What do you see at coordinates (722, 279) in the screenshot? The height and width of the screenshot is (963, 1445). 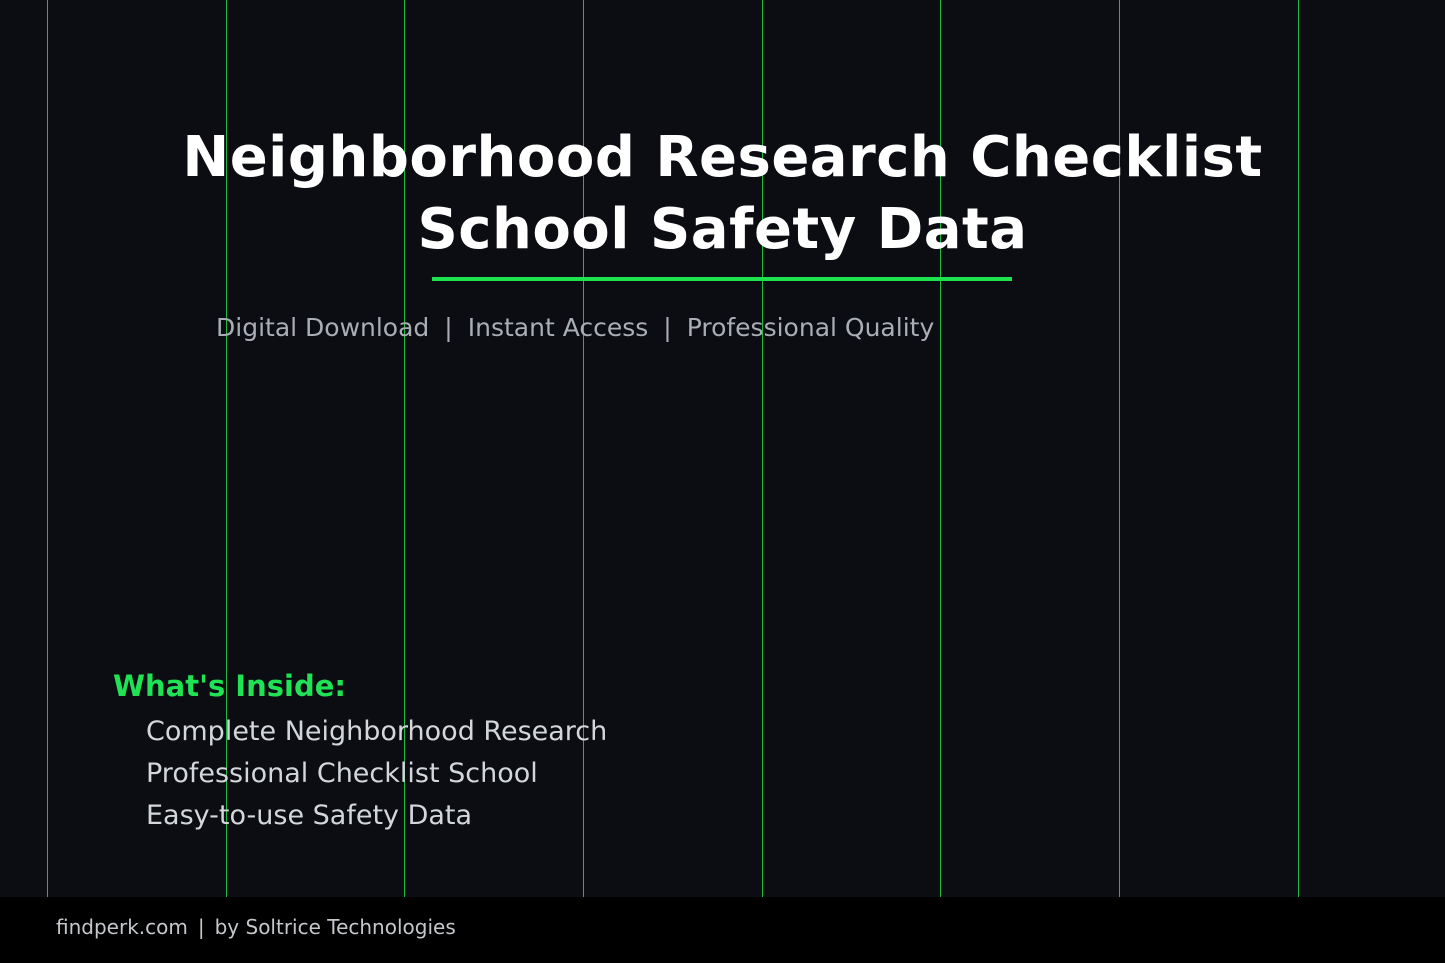 I see `title-underline` at bounding box center [722, 279].